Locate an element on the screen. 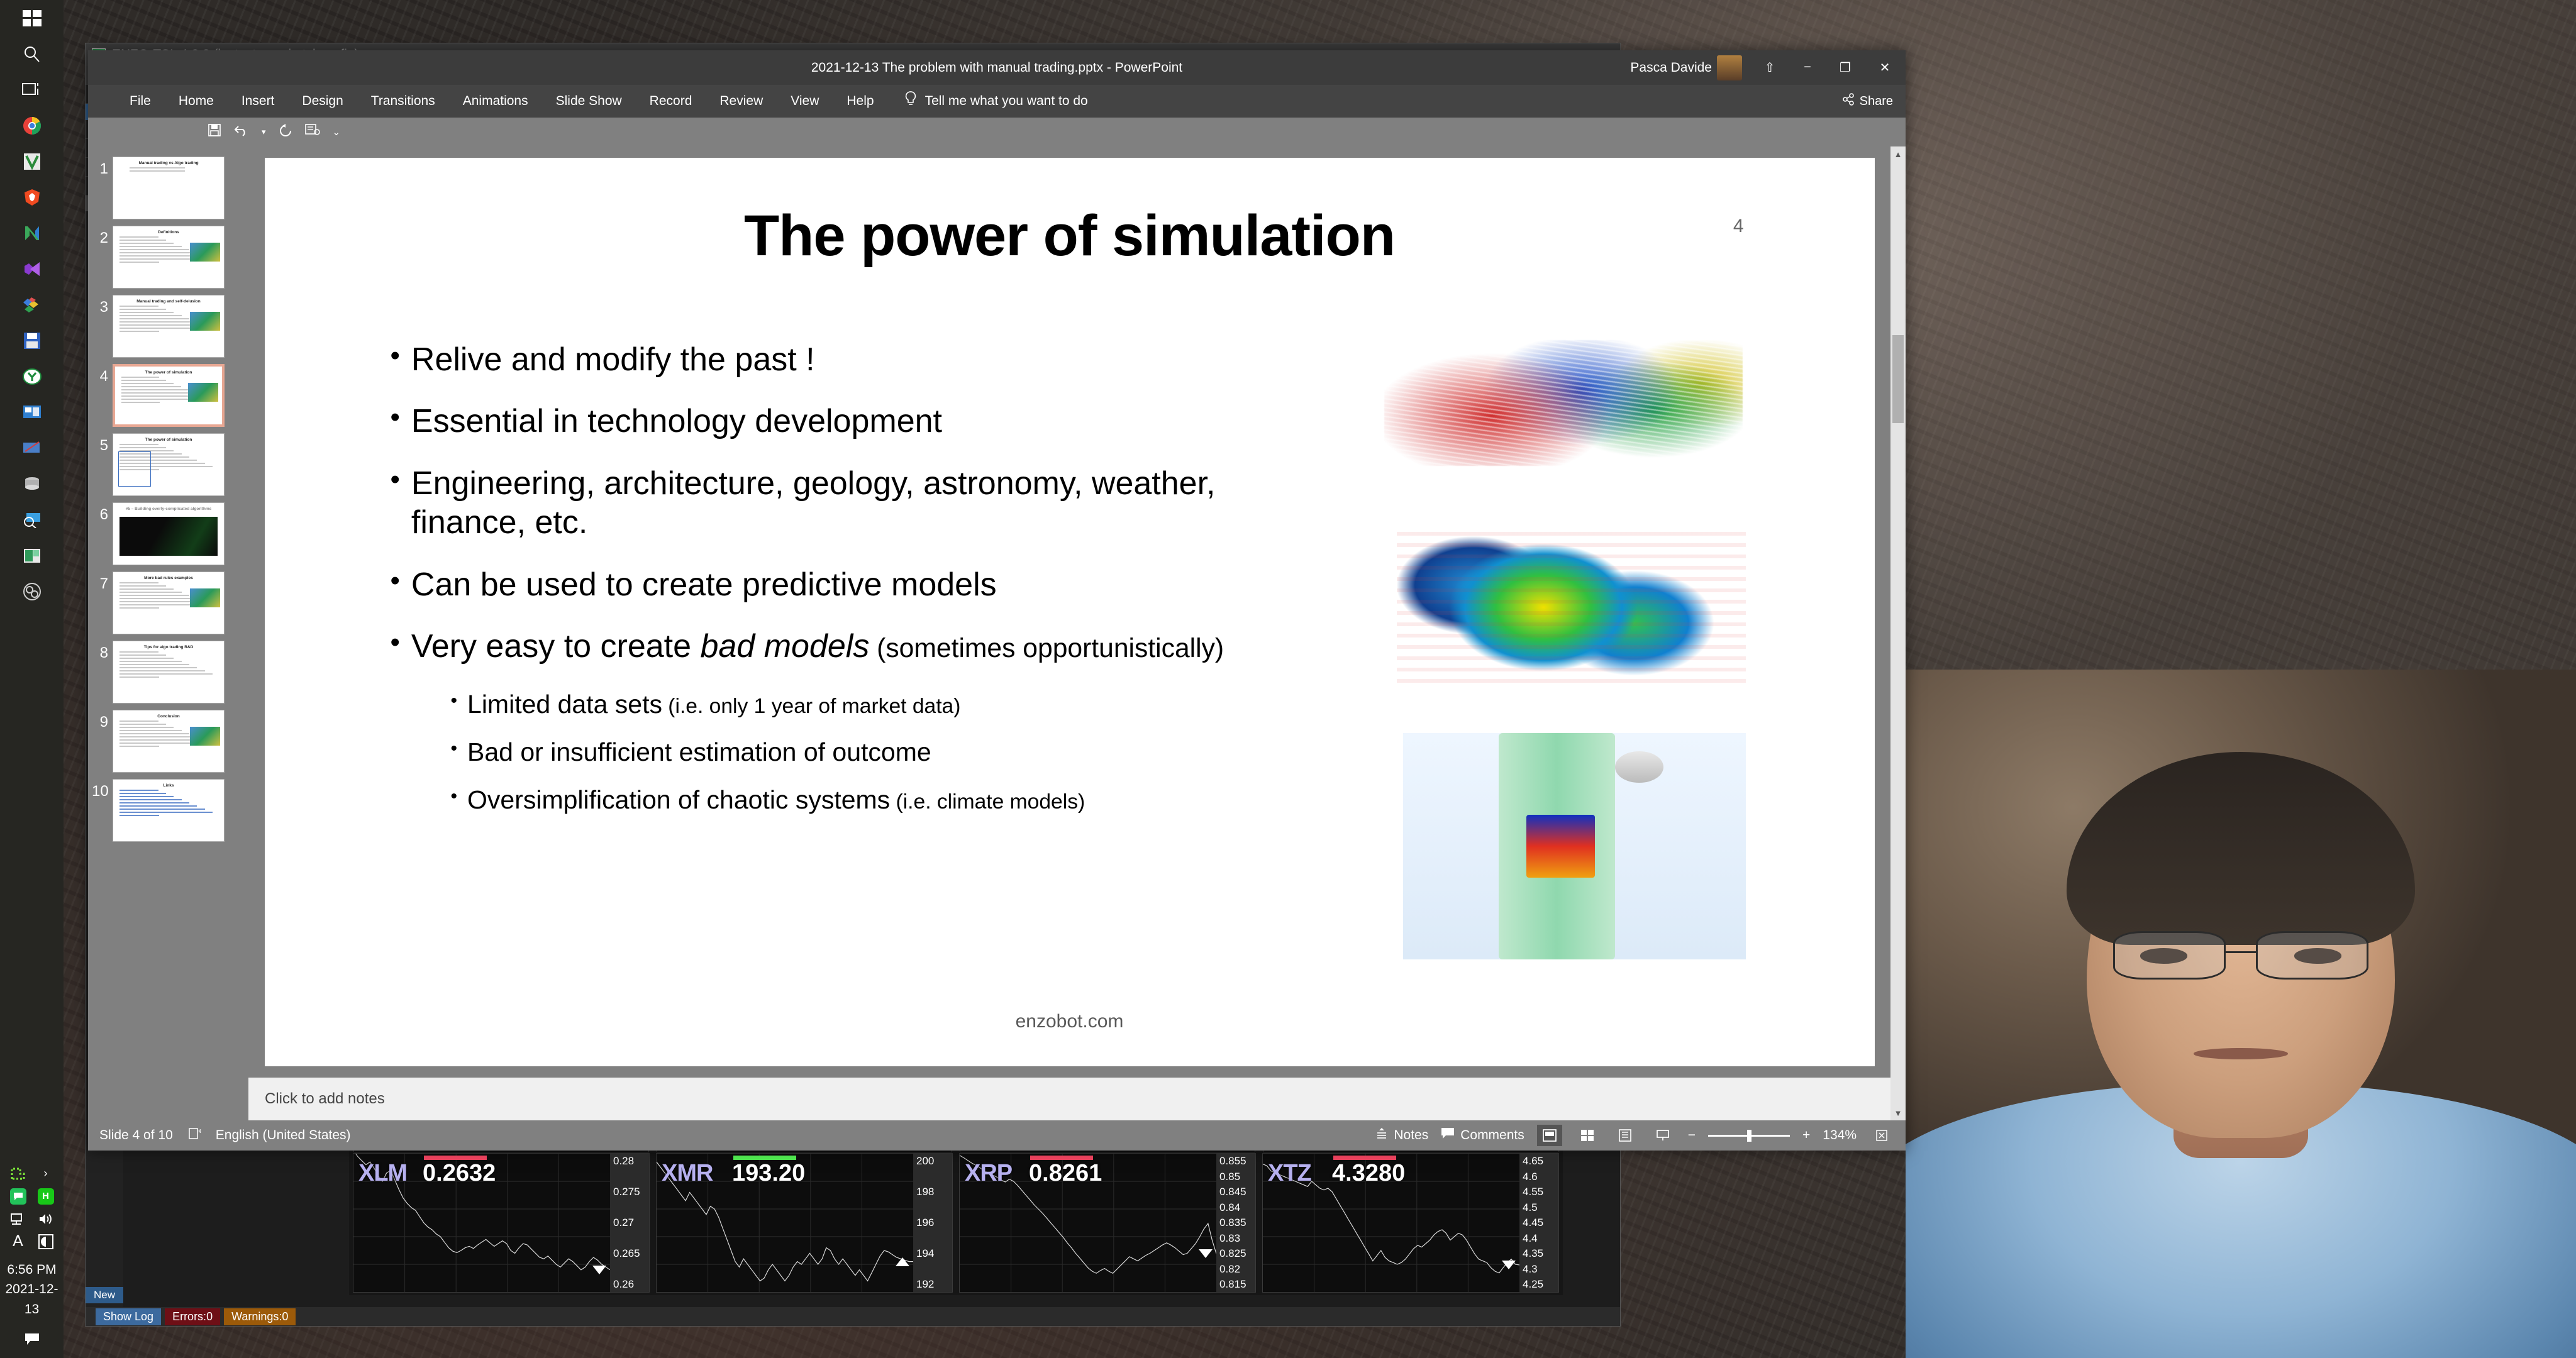  tab-file: File is located at coordinates (140, 101).